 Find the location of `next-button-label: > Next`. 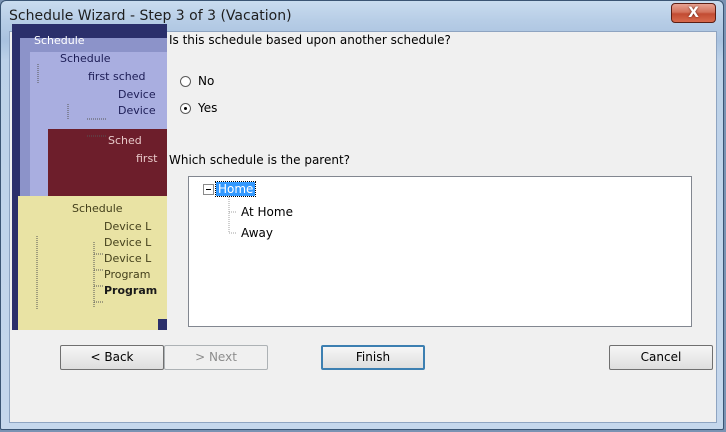

next-button-label: > Next is located at coordinates (216, 357).